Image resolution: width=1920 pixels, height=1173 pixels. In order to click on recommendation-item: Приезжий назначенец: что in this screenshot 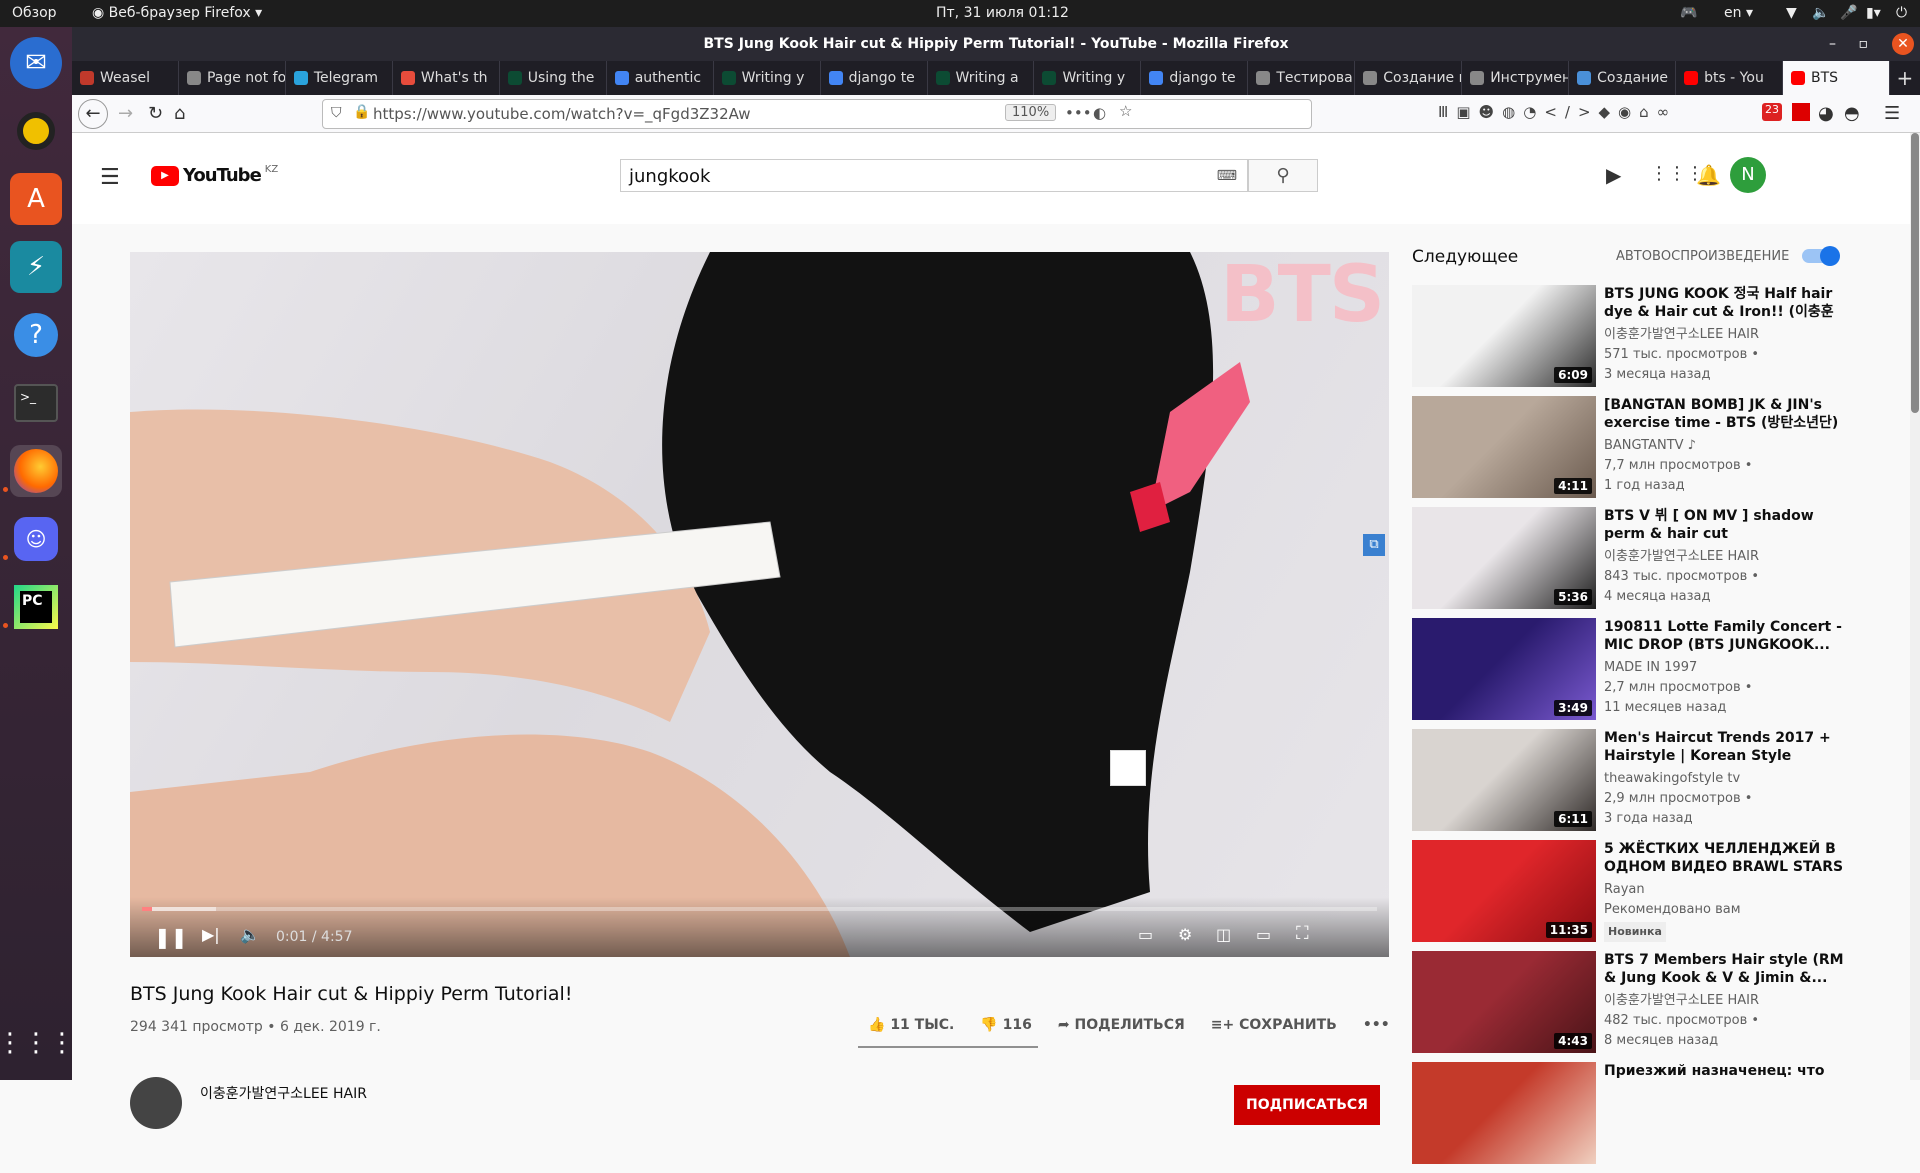, I will do `click(1642, 1117)`.